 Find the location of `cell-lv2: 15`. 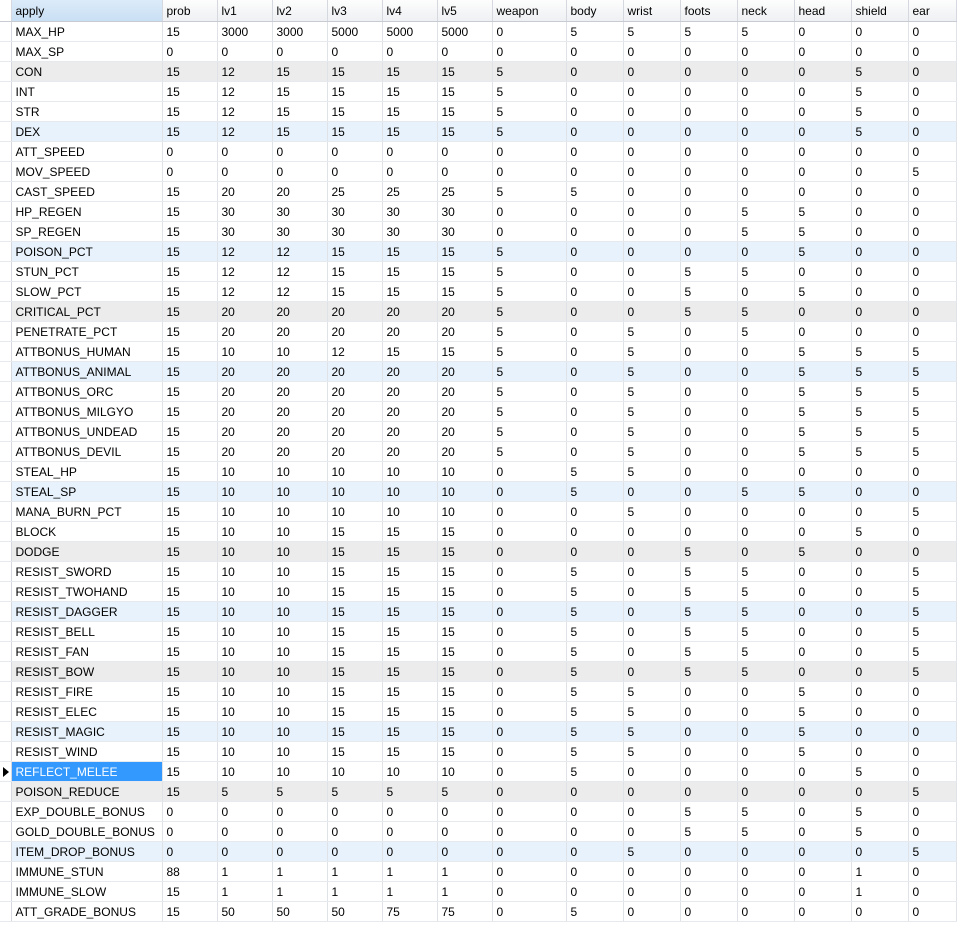

cell-lv2: 15 is located at coordinates (300, 111).